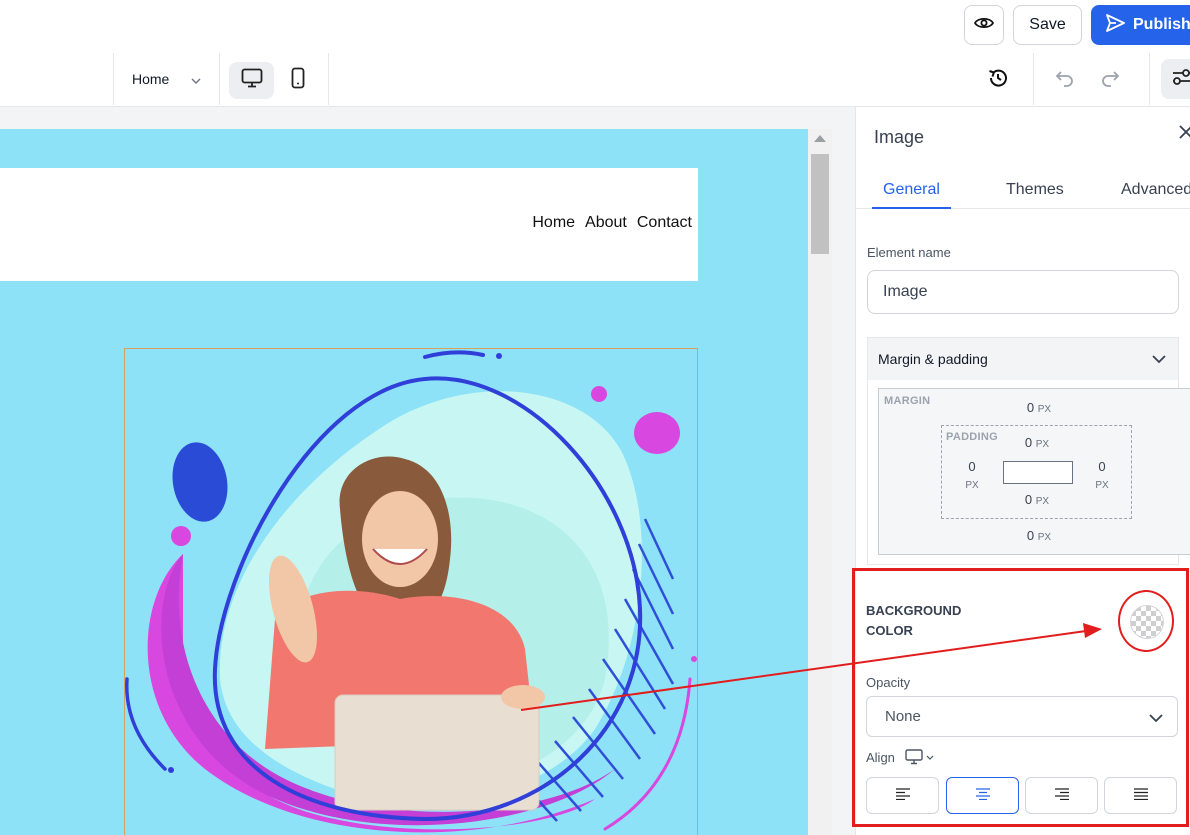 This screenshot has width=1190, height=835. I want to click on align-label: Align, so click(880, 757).